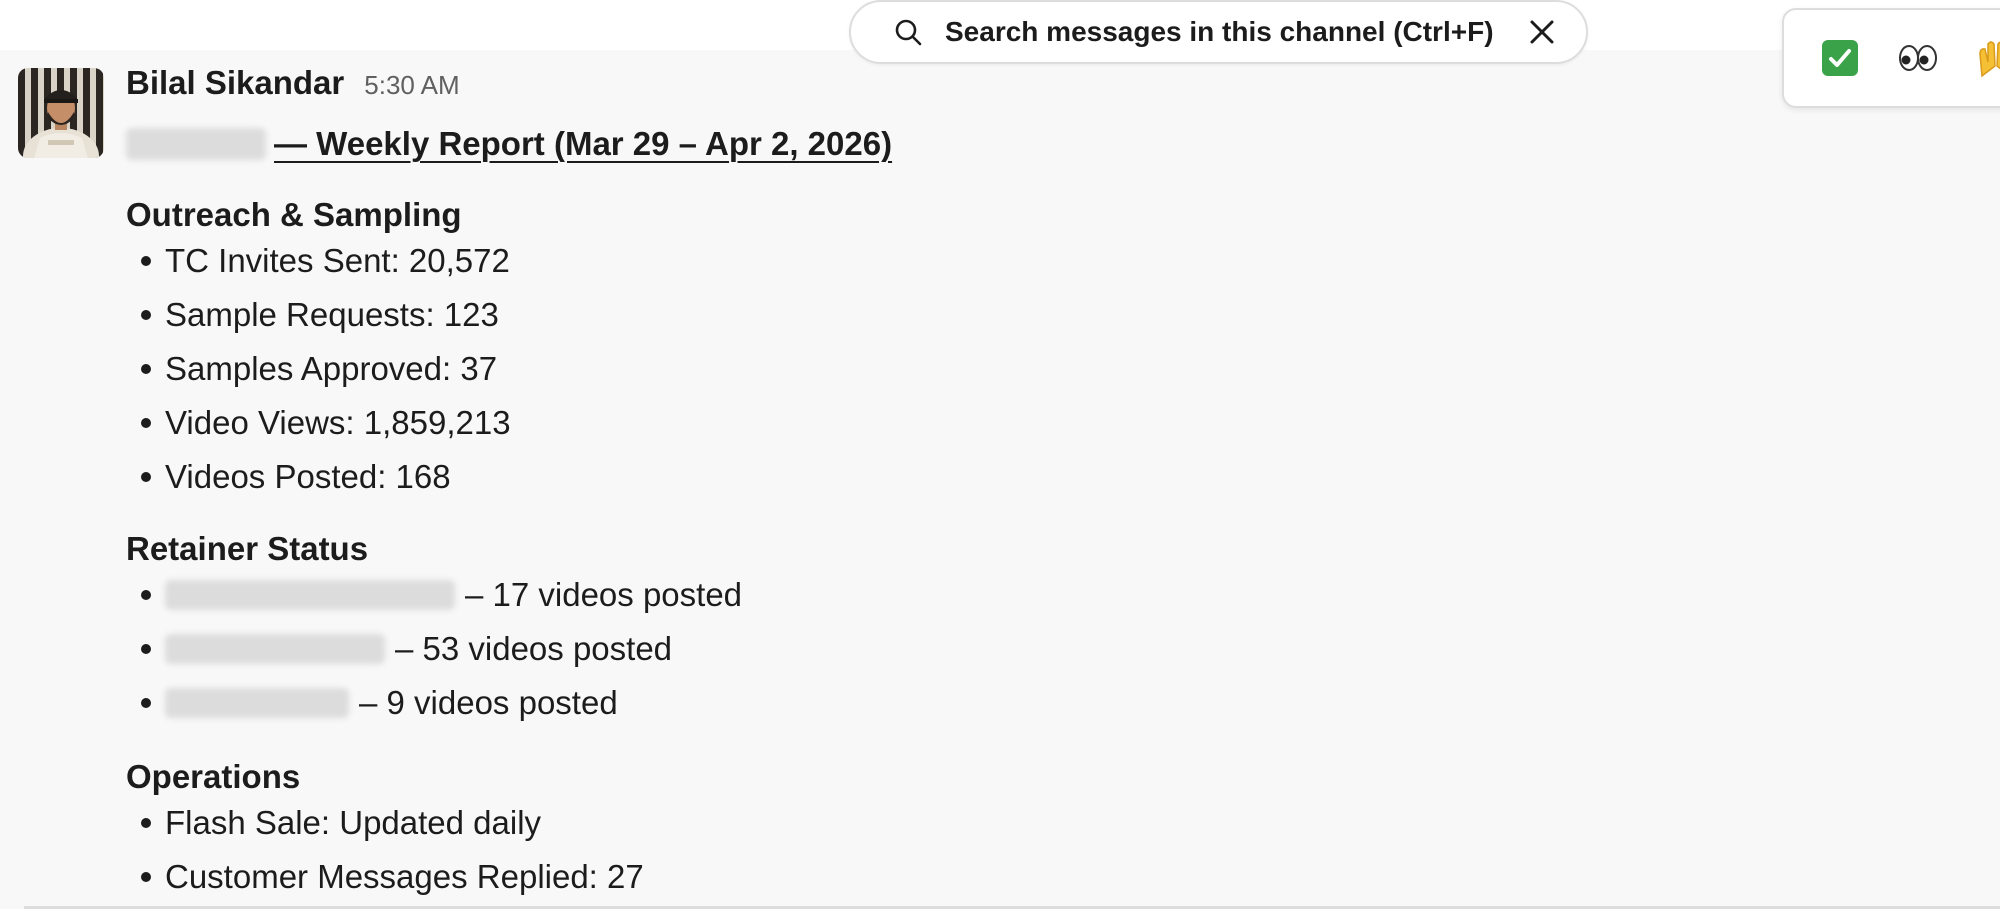 The image size is (2000, 909). What do you see at coordinates (1026, 595) in the screenshot?
I see `list-item: – 17 videos posted` at bounding box center [1026, 595].